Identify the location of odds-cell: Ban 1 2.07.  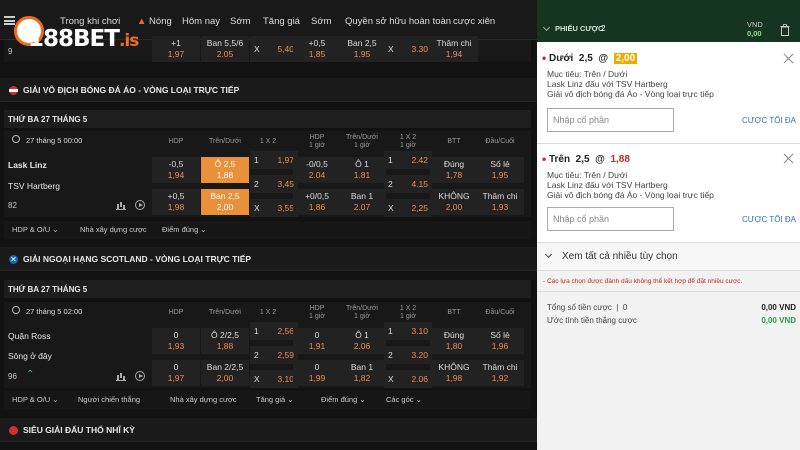
(362, 202).